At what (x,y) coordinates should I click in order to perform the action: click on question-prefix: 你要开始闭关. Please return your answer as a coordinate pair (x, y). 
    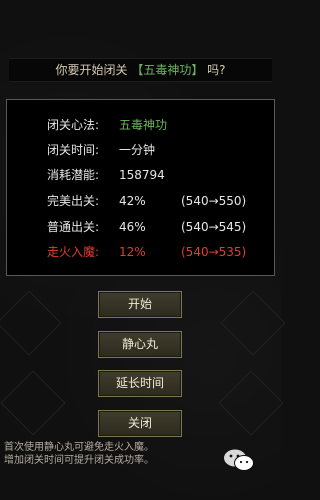
    Looking at the image, I should click on (91, 70).